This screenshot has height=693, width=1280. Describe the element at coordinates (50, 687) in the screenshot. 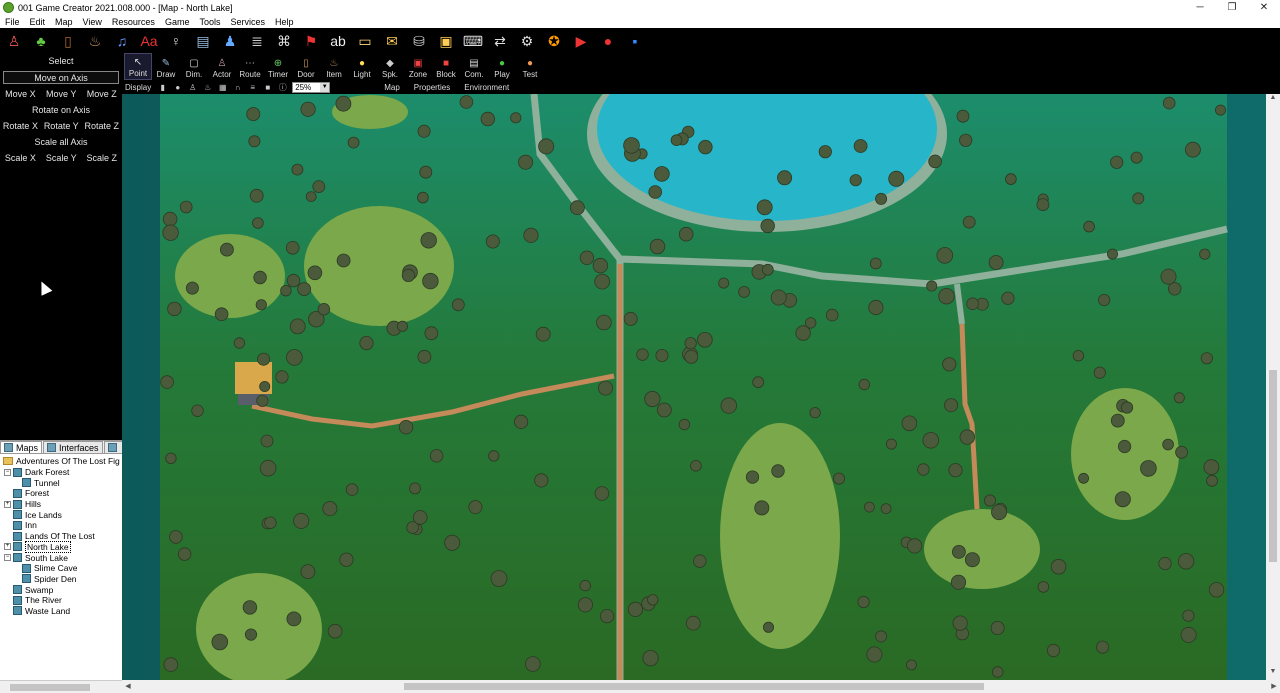

I see `scrollbar-thumb` at that location.